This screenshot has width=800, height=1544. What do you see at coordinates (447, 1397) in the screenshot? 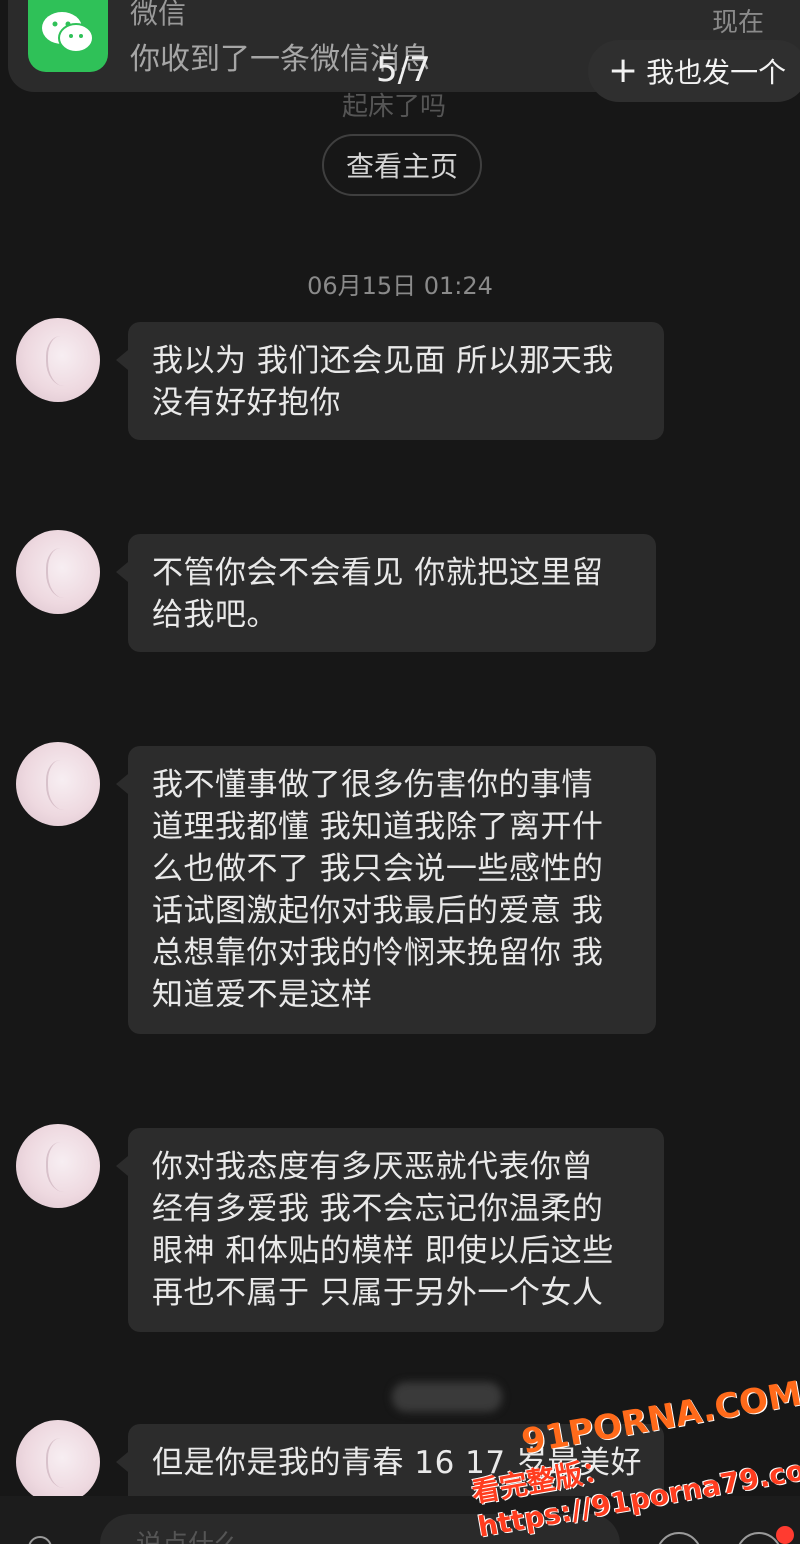
I see `blurred-redaction` at bounding box center [447, 1397].